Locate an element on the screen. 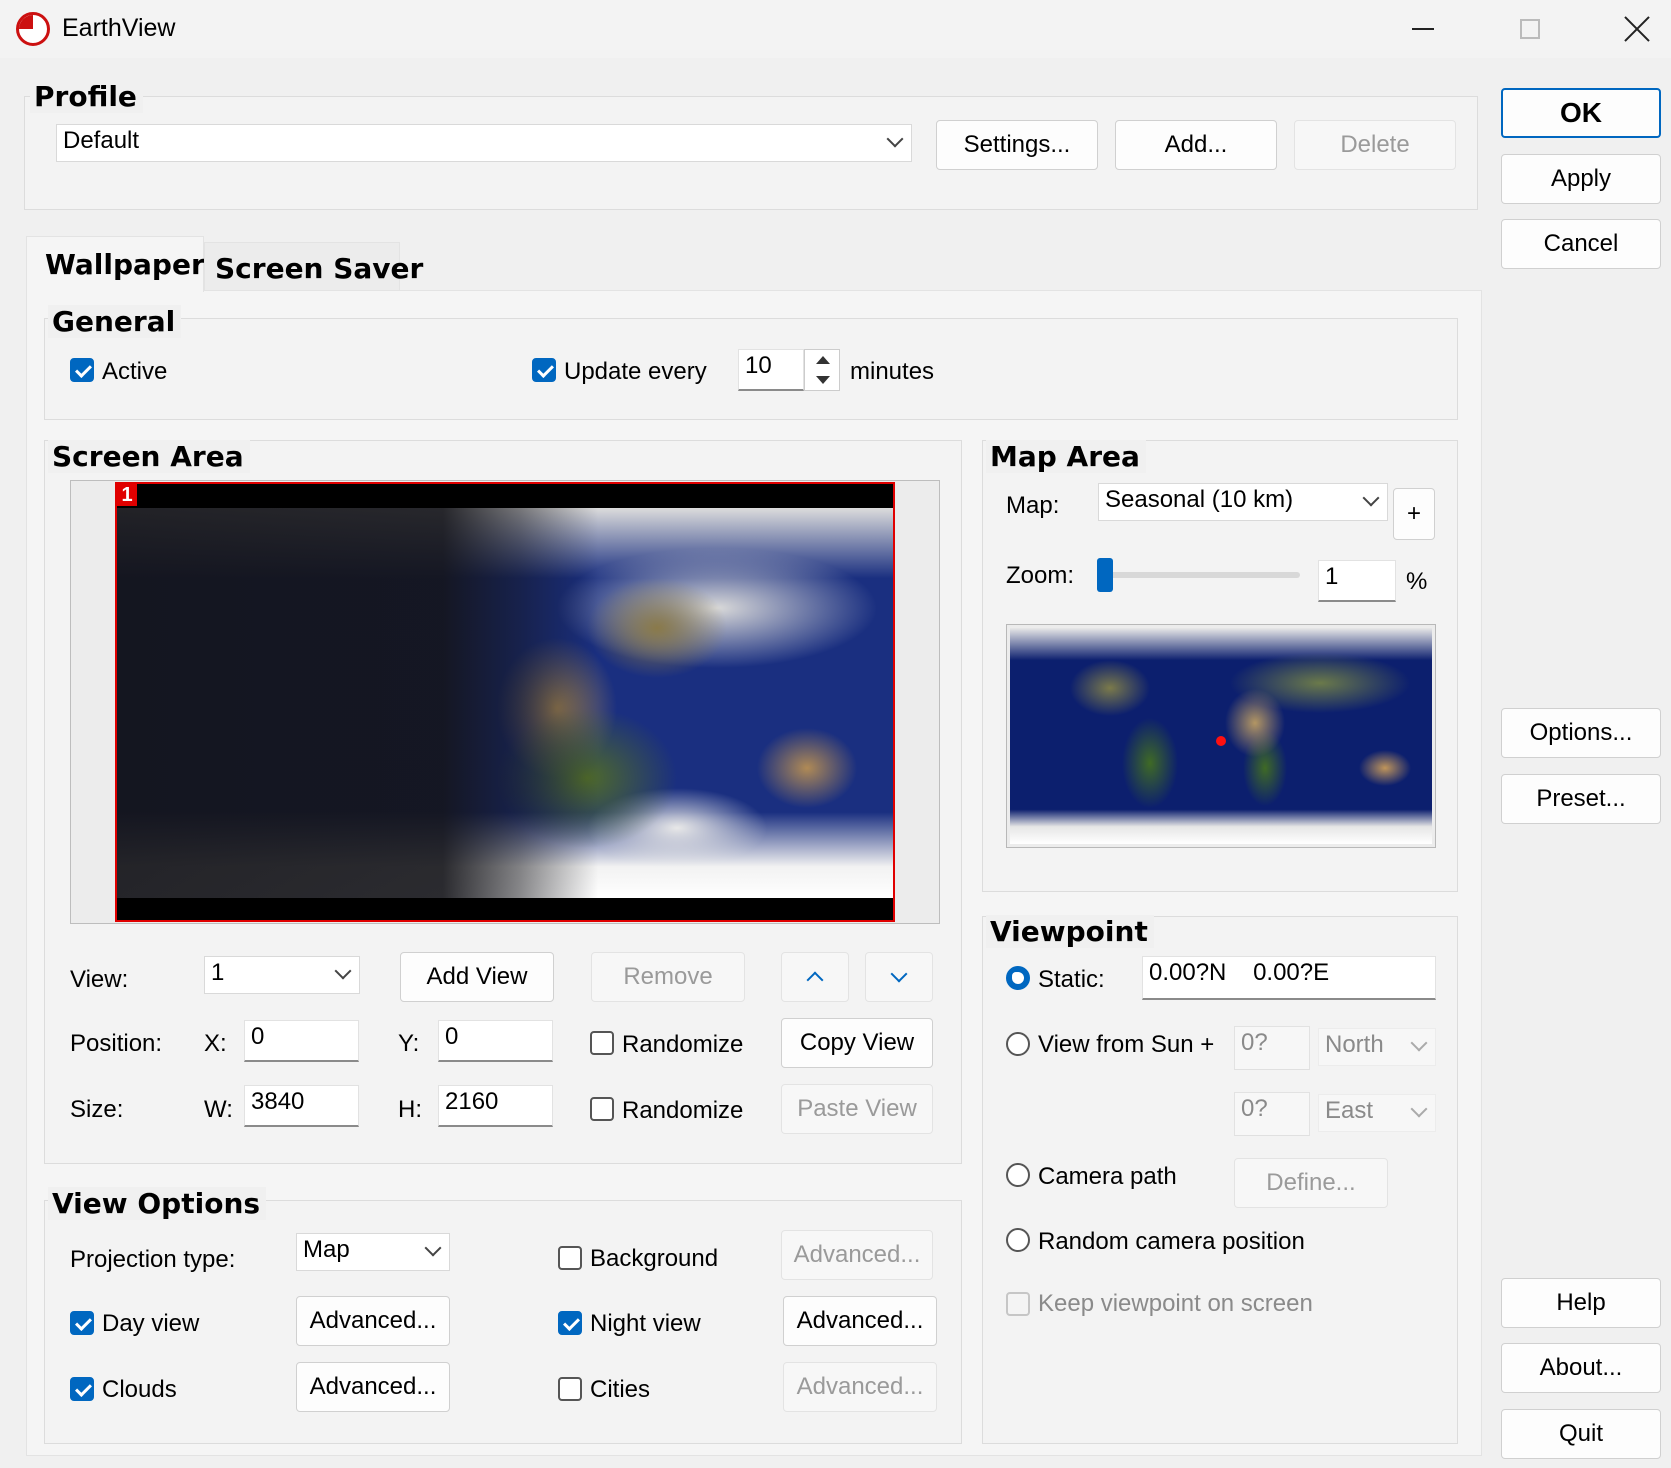 Image resolution: width=1671 pixels, height=1468 pixels. sun-latitude-direction-select: North is located at coordinates (1377, 1047).